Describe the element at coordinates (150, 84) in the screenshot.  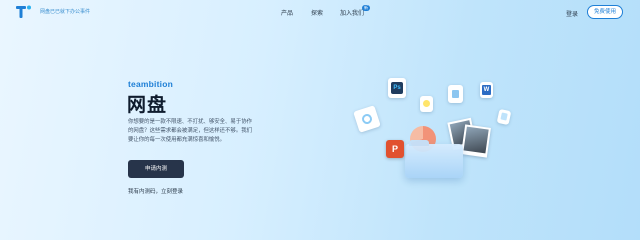
I see `brand-name: teambition` at that location.